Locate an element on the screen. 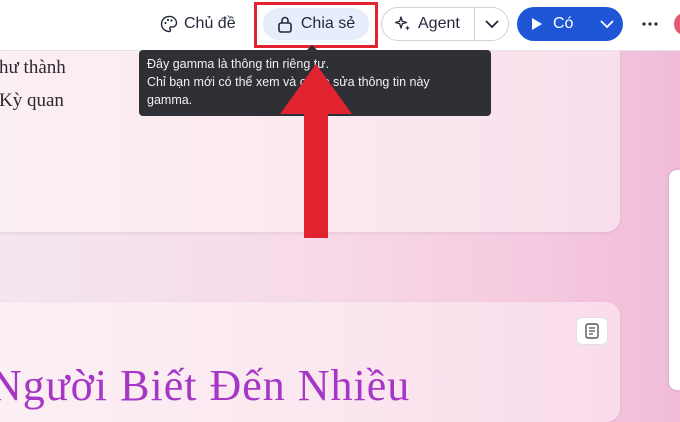 This screenshot has height=422, width=680. present-button: Có is located at coordinates (554, 24).